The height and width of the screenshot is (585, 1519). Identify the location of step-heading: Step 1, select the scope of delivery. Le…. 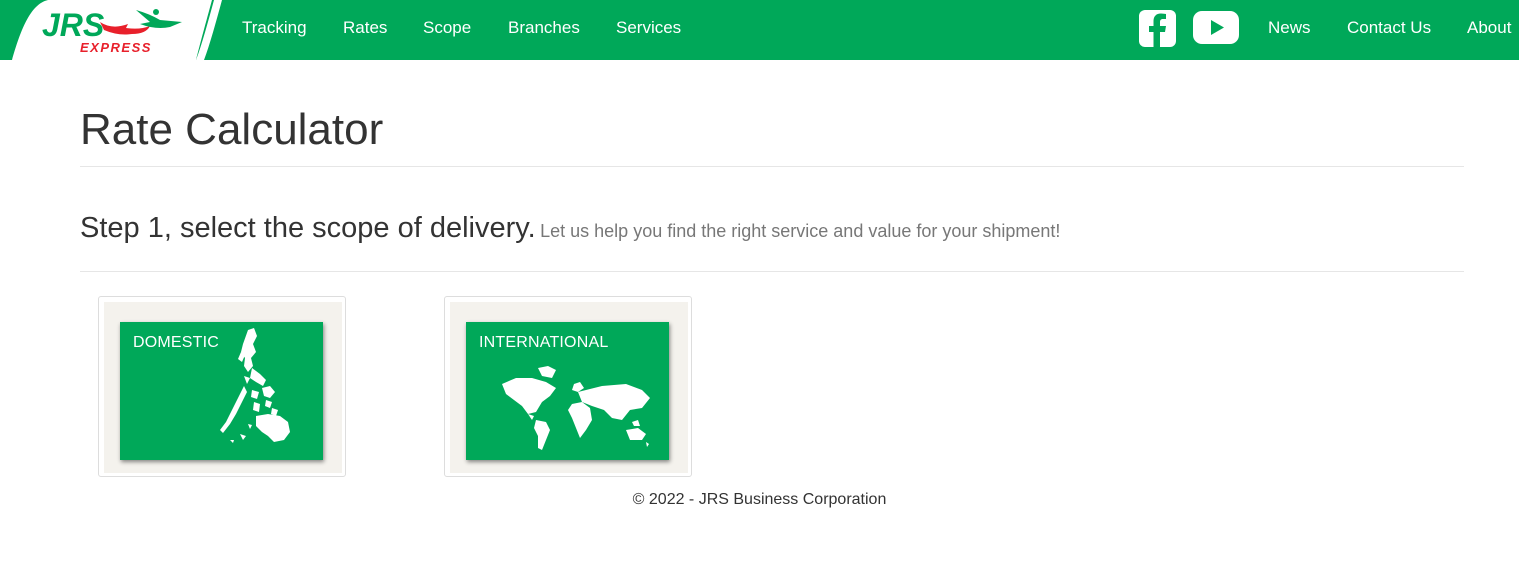
(570, 228).